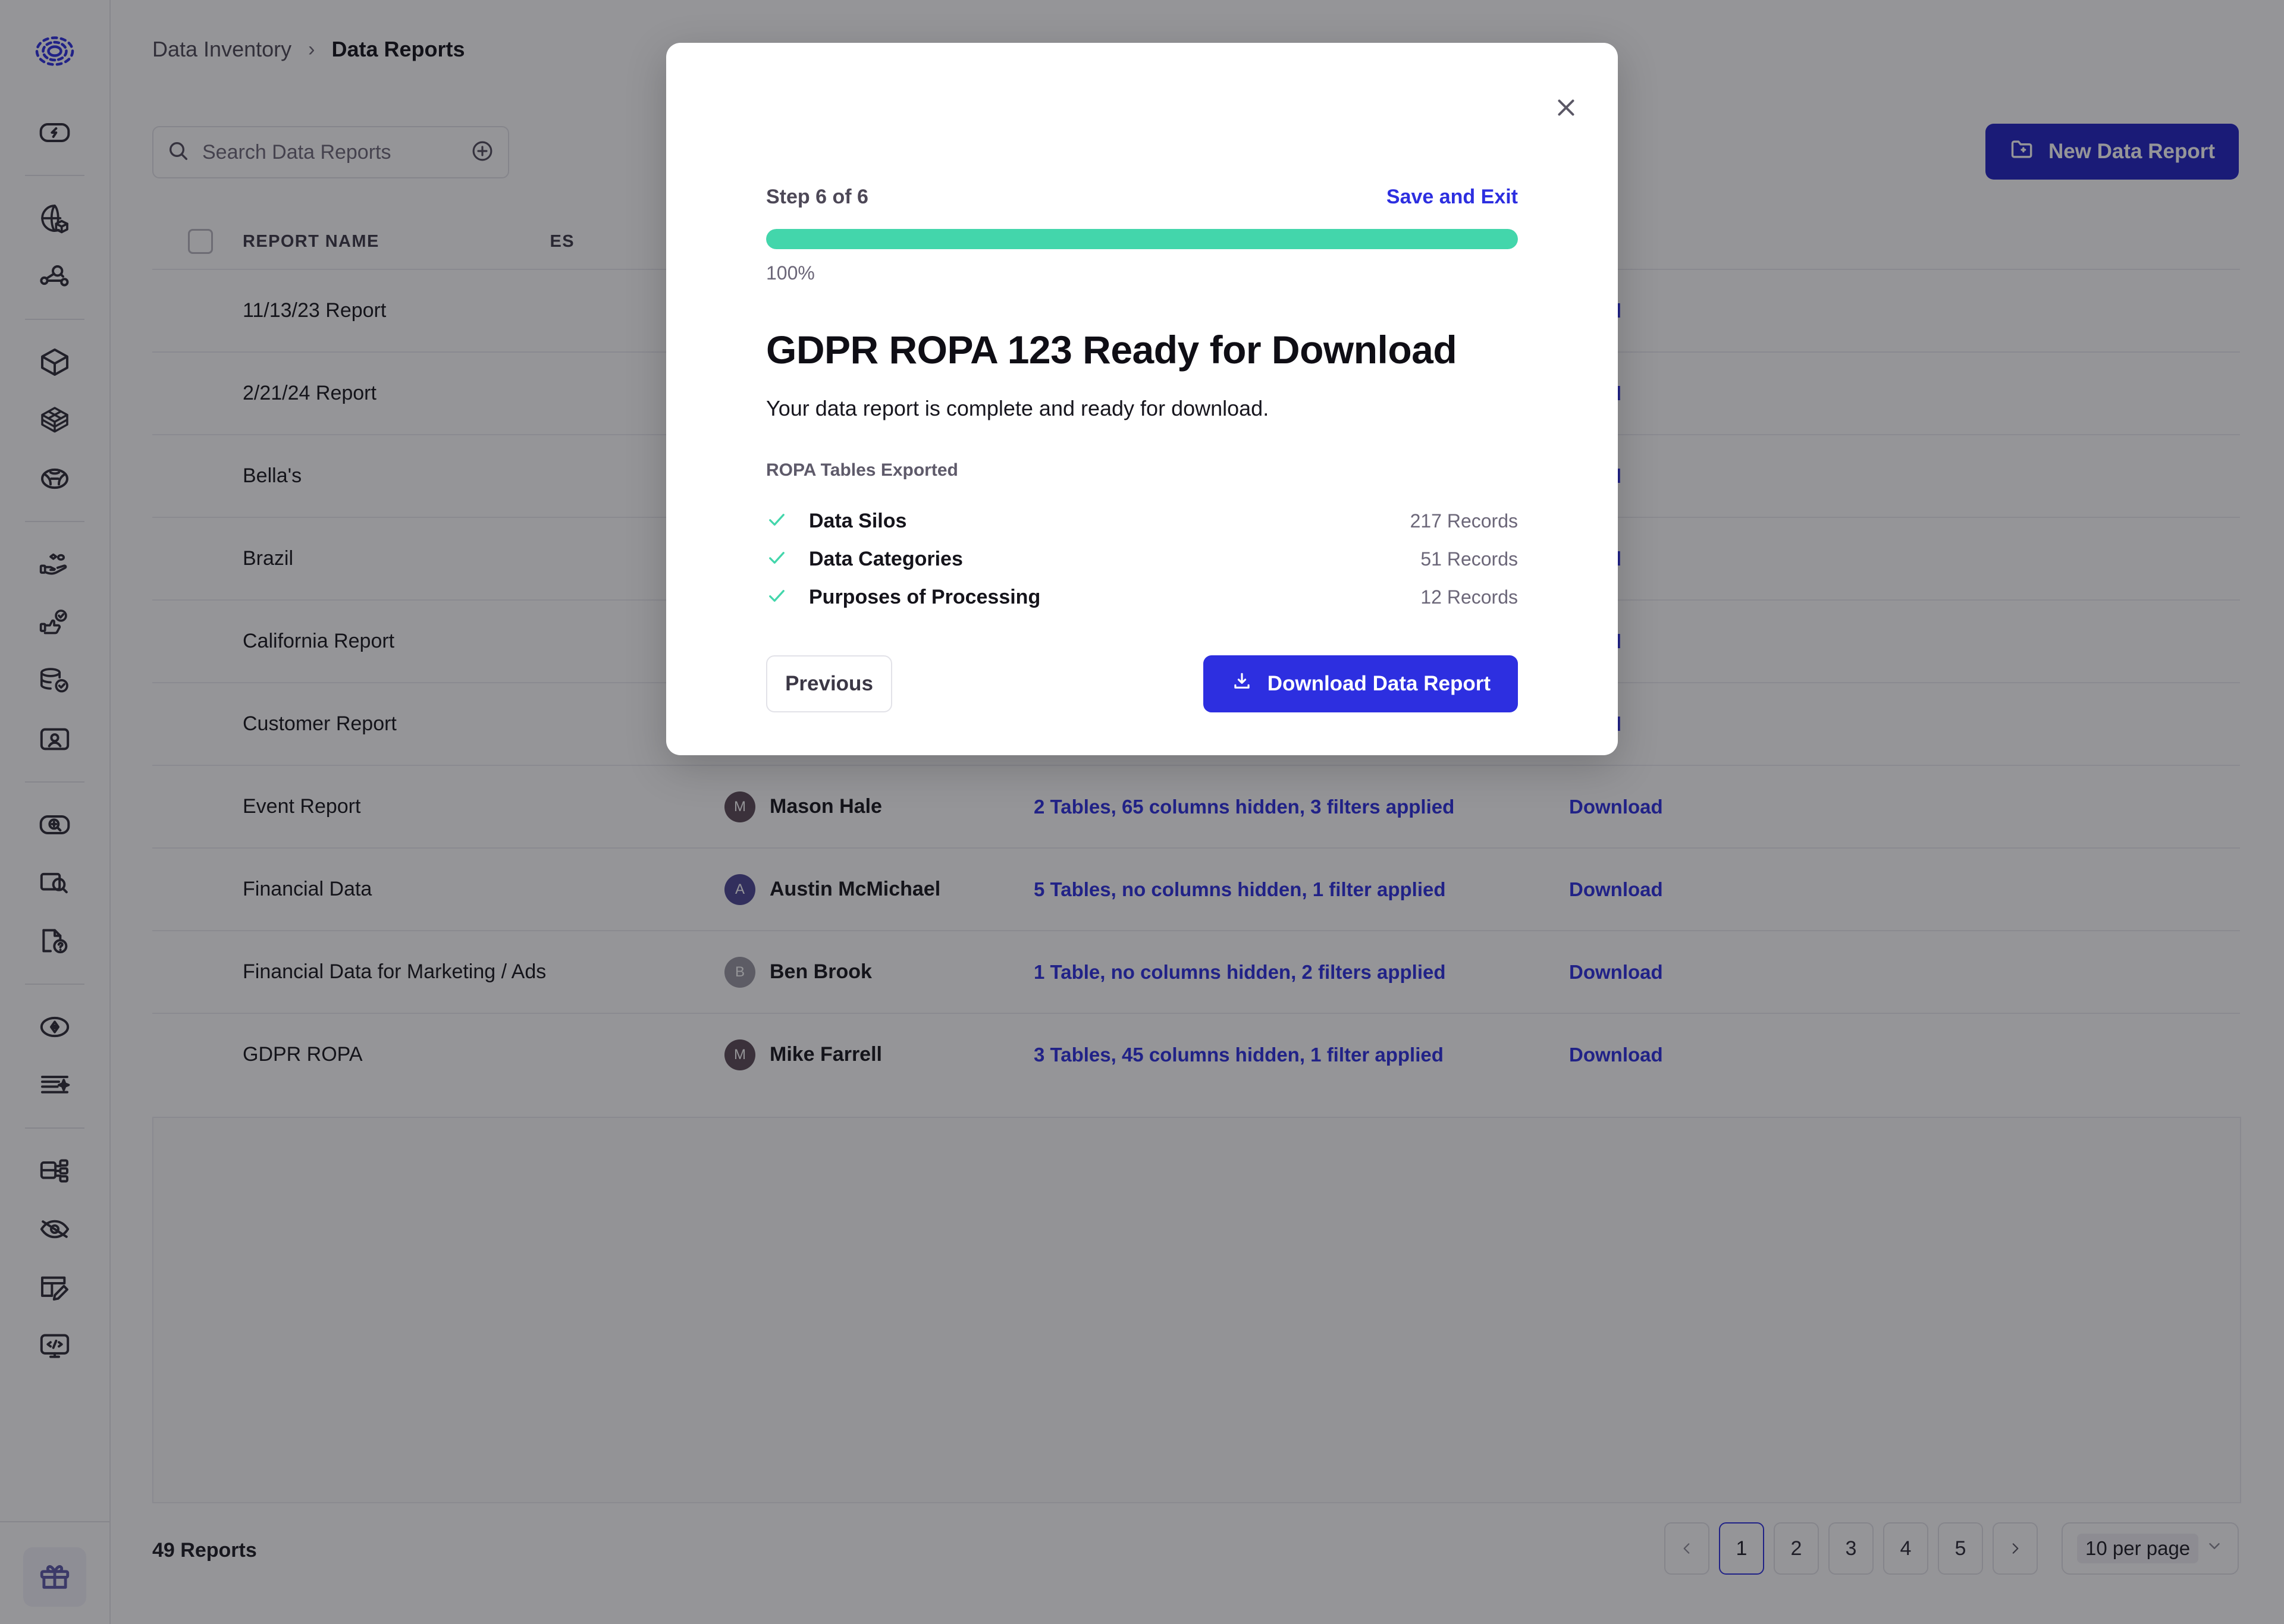  Describe the element at coordinates (1469, 597) in the screenshot. I see `ropa-table-record-count: 12 Records` at that location.